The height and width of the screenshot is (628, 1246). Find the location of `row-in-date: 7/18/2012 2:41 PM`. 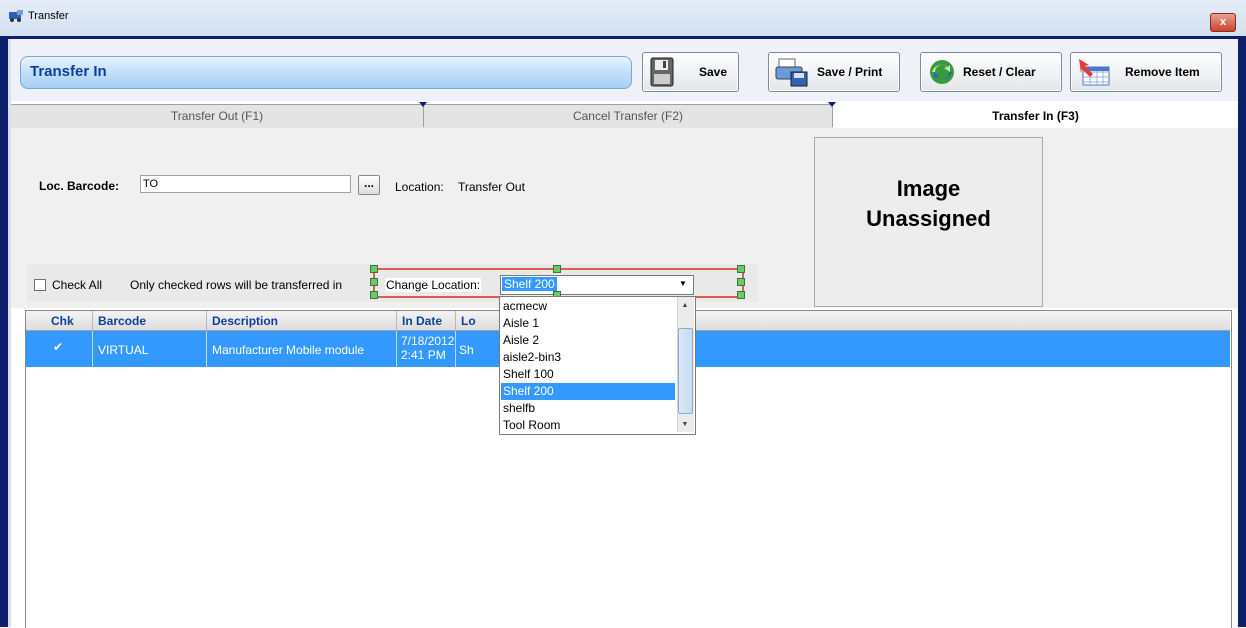

row-in-date: 7/18/2012 2:41 PM is located at coordinates (427, 348).